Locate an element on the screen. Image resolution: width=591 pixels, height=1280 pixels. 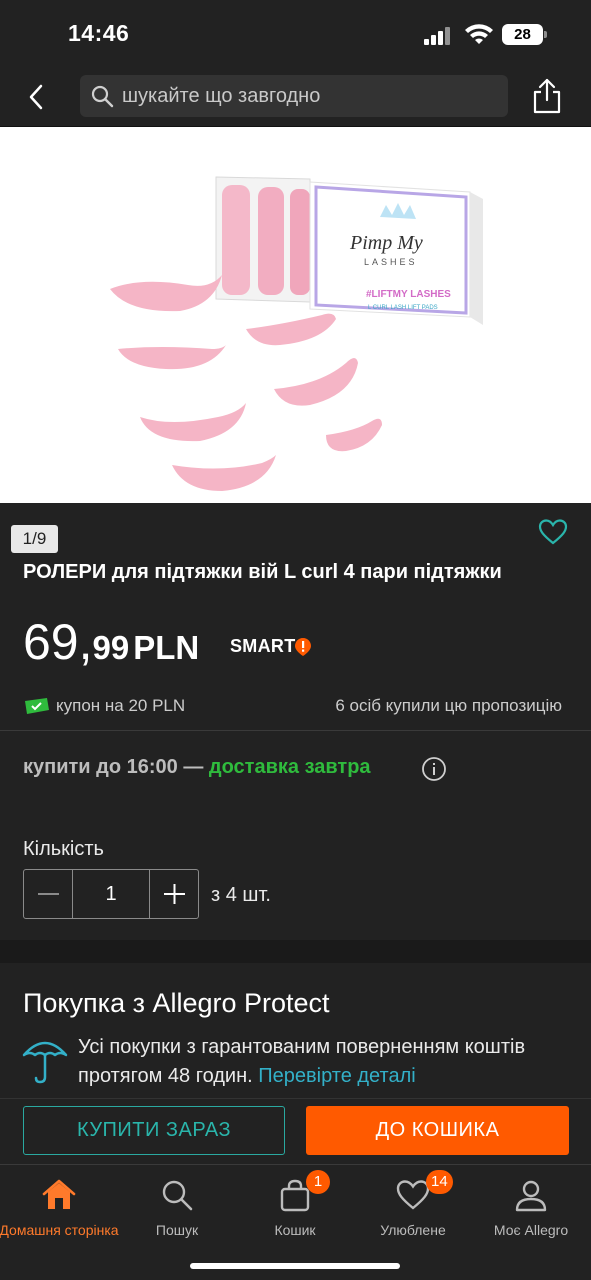
user-icon is located at coordinates (531, 1196).